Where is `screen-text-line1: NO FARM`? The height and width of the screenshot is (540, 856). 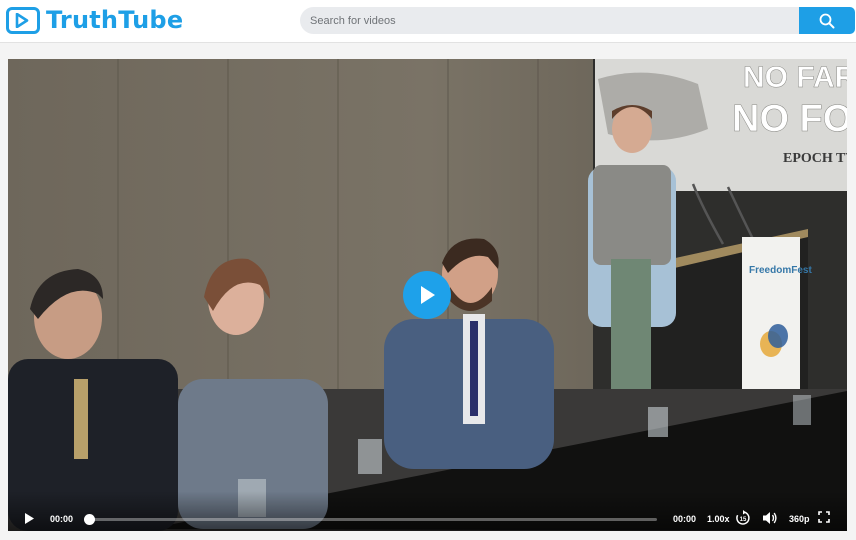
screen-text-line1: NO FARM is located at coordinates (795, 77).